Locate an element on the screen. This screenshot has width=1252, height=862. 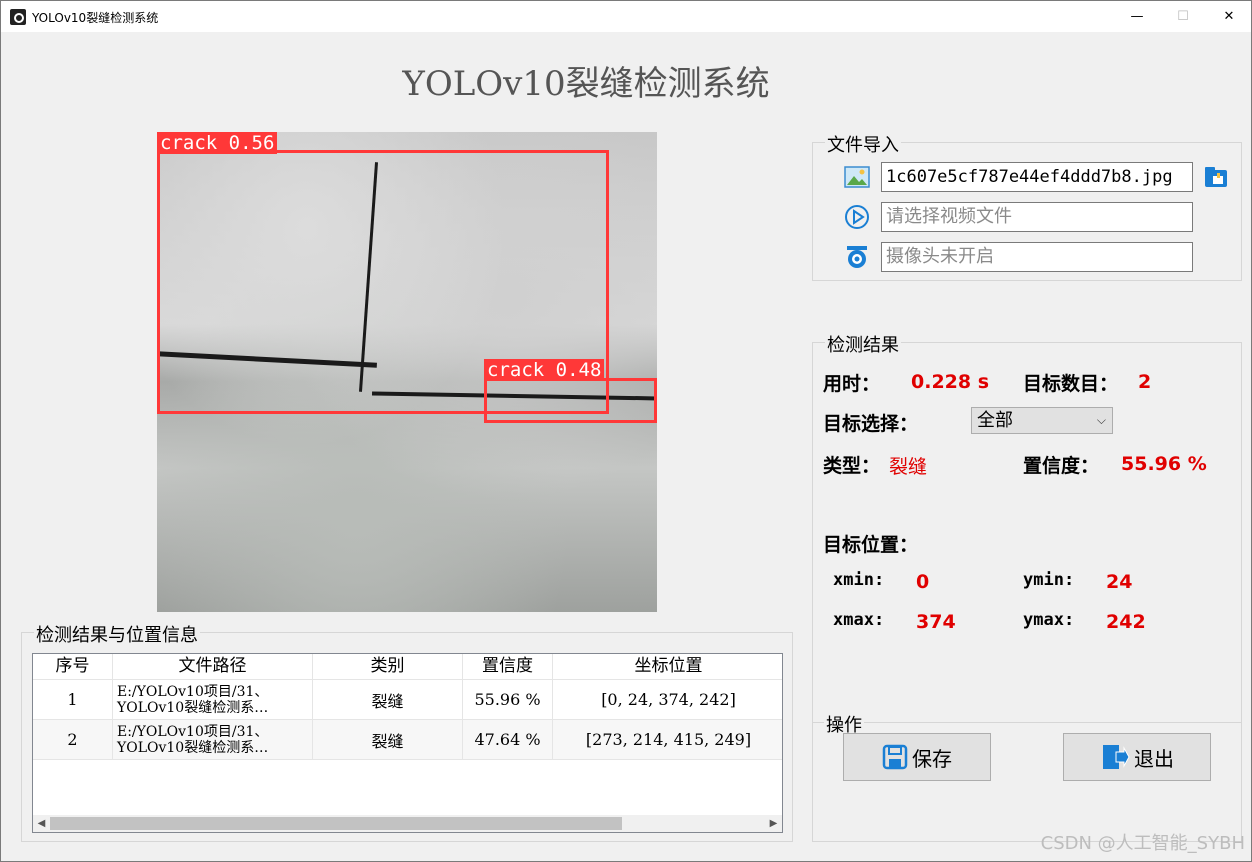
watermark: CSDN @人工智能_SYBH is located at coordinates (1142, 843).